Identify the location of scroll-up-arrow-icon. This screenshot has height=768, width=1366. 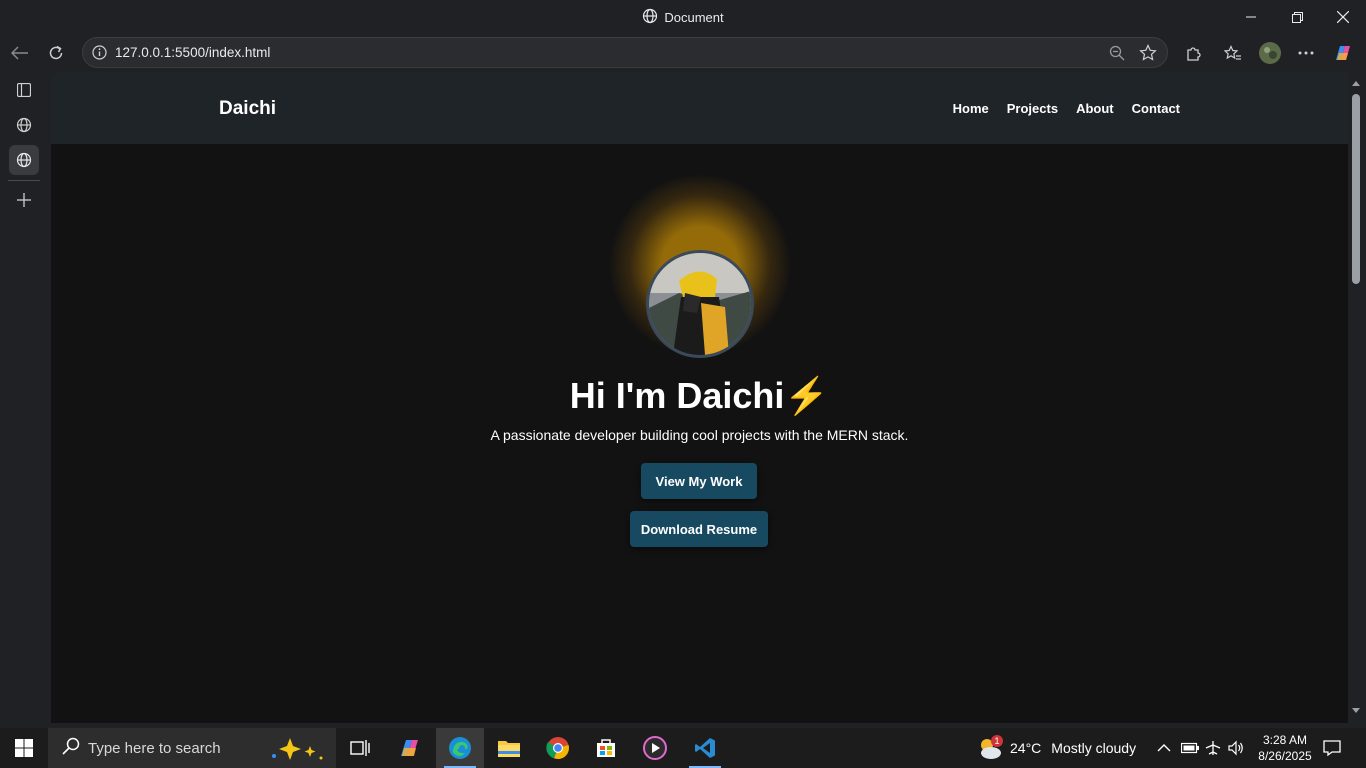
(1356, 83).